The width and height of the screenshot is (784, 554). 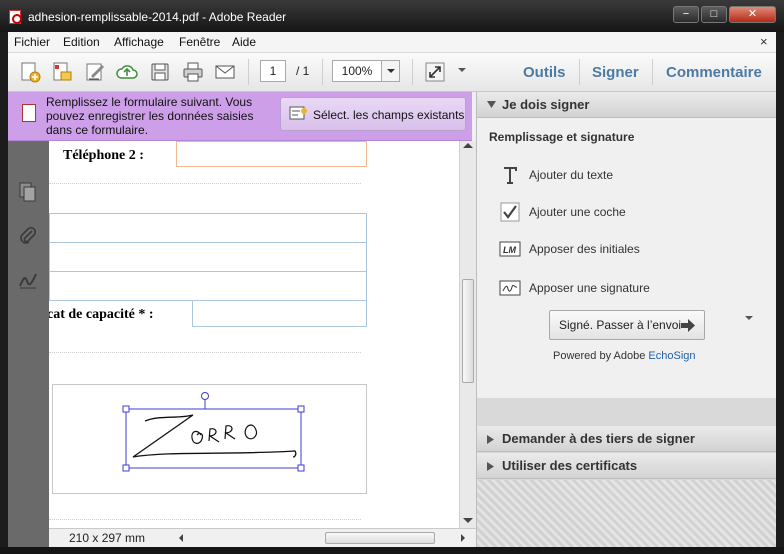 What do you see at coordinates (271, 154) in the screenshot?
I see `telephone-2-field` at bounding box center [271, 154].